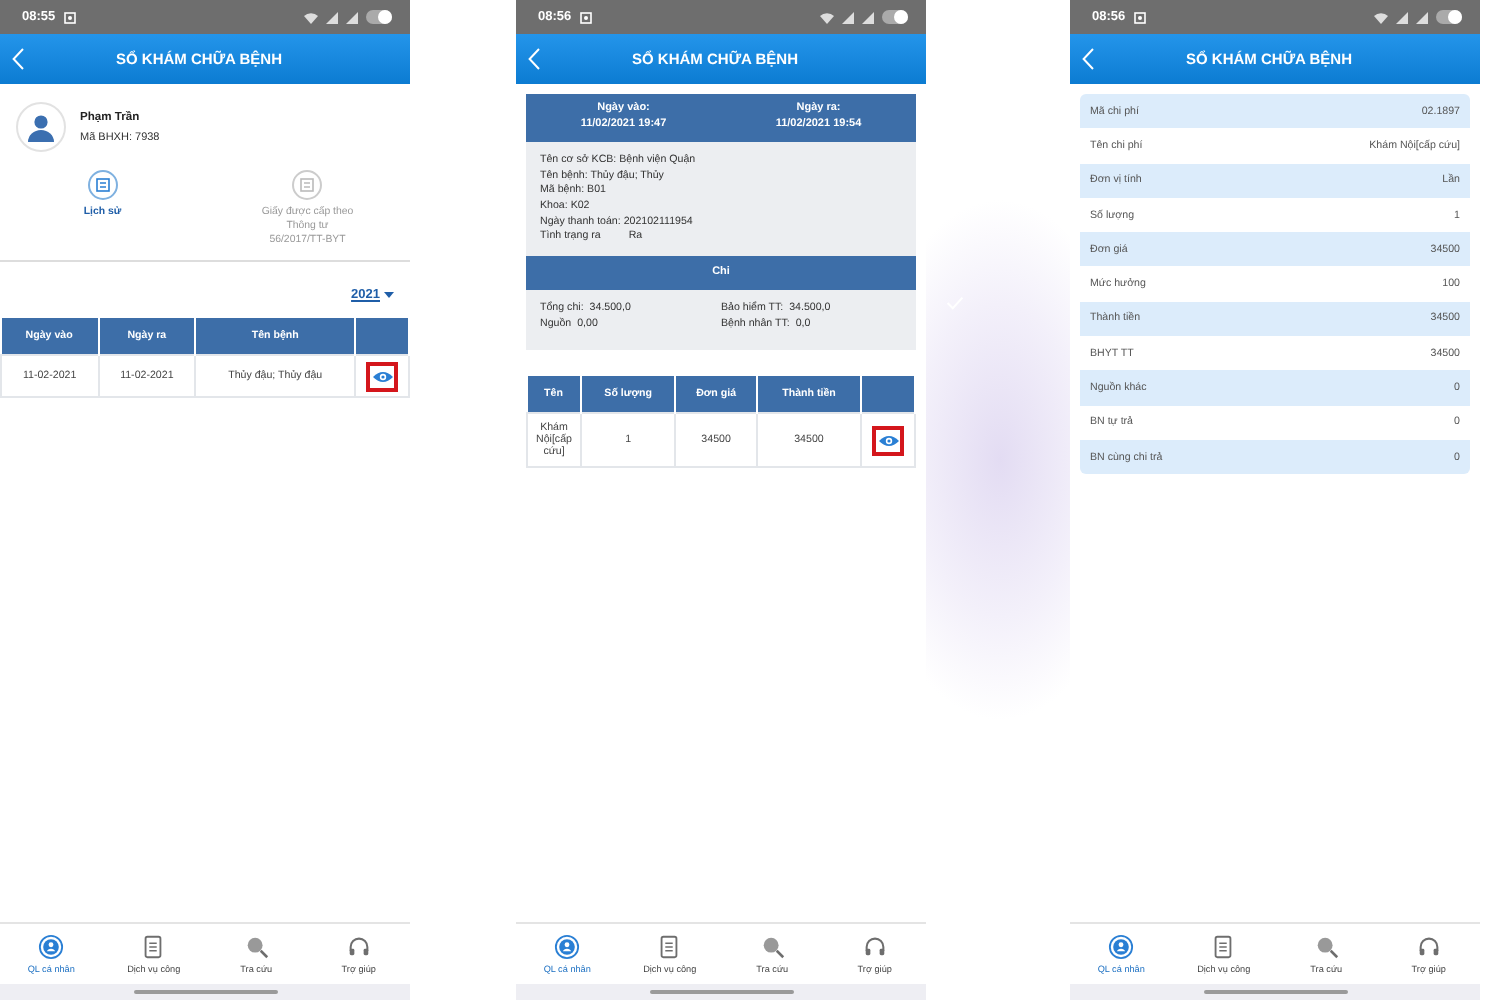 This screenshot has height=1000, width=1500. I want to click on caret-icon, so click(389, 295).